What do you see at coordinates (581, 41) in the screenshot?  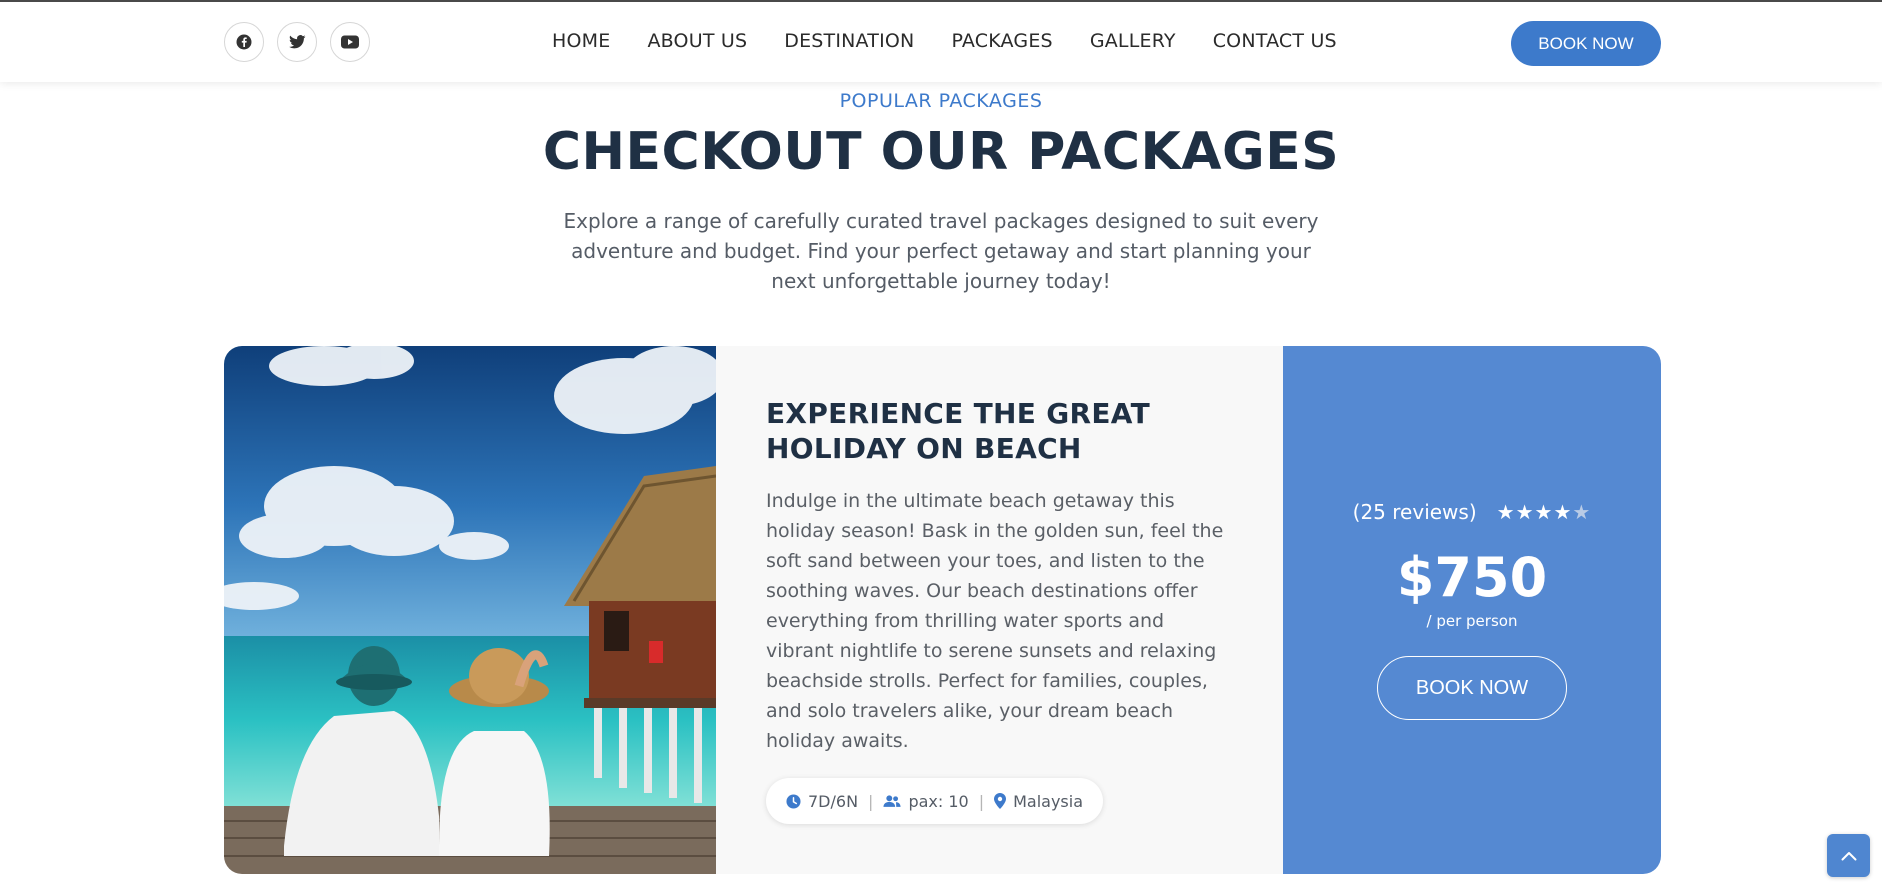 I see `nav-home: HOME` at bounding box center [581, 41].